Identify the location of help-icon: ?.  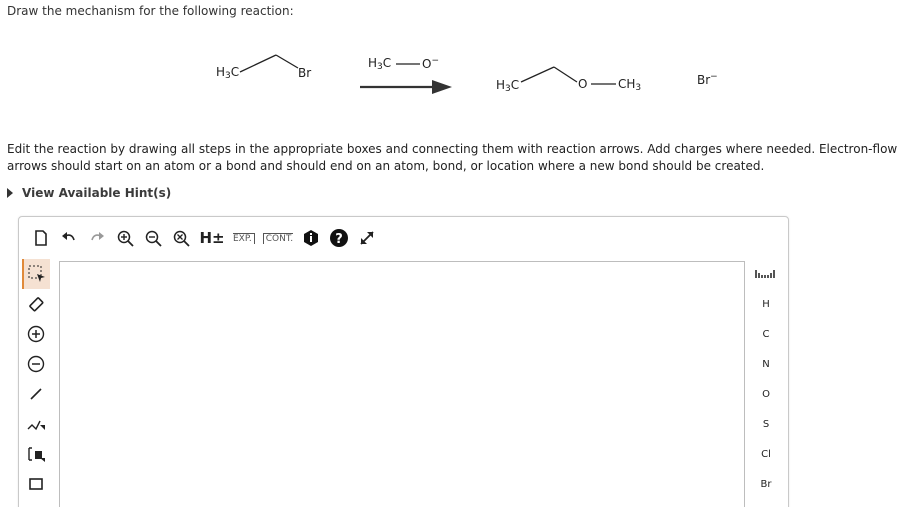
(339, 238).